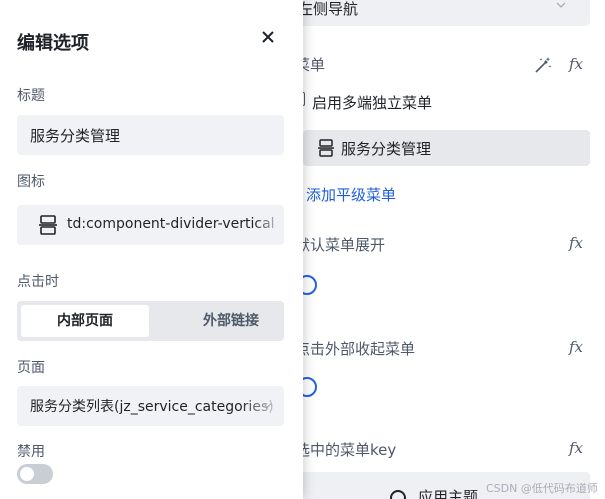 The height and width of the screenshot is (499, 605). Describe the element at coordinates (448, 493) in the screenshot. I see `apply-theme-label: 应用主题` at that location.